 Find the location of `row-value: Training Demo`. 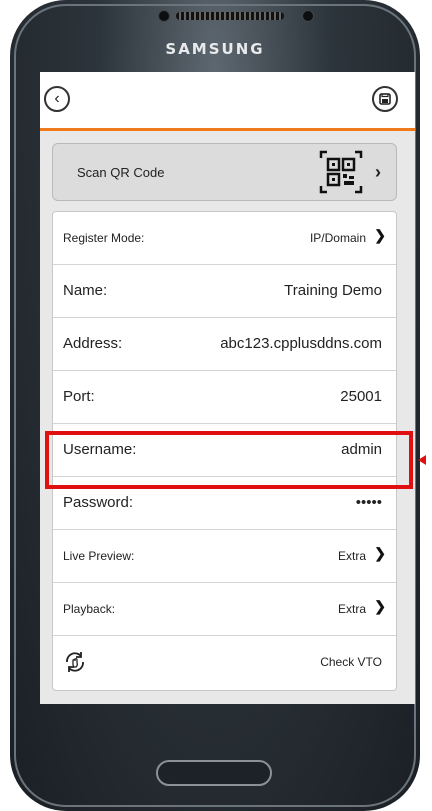

row-value: Training Demo is located at coordinates (333, 290).